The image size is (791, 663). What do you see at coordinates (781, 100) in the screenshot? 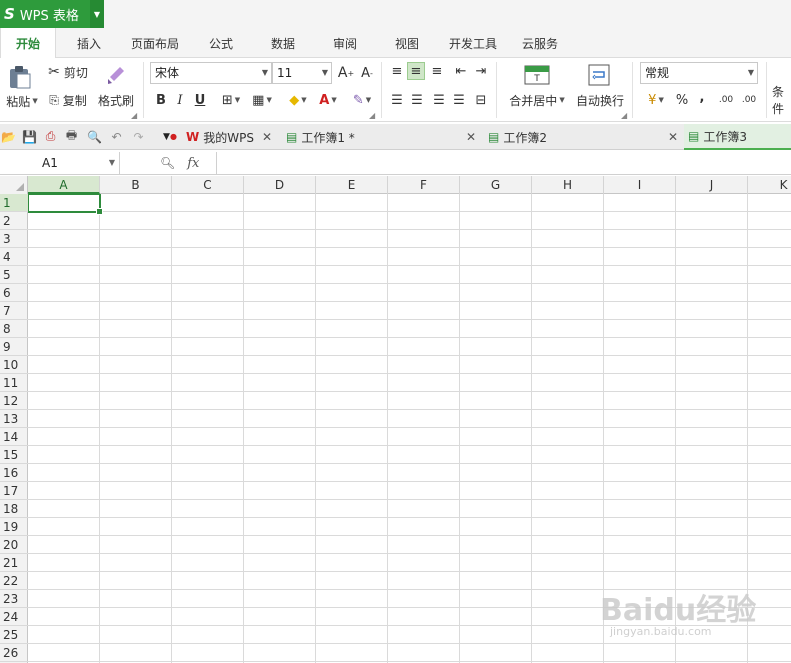
I see `conditional-format-button: 条件` at bounding box center [781, 100].